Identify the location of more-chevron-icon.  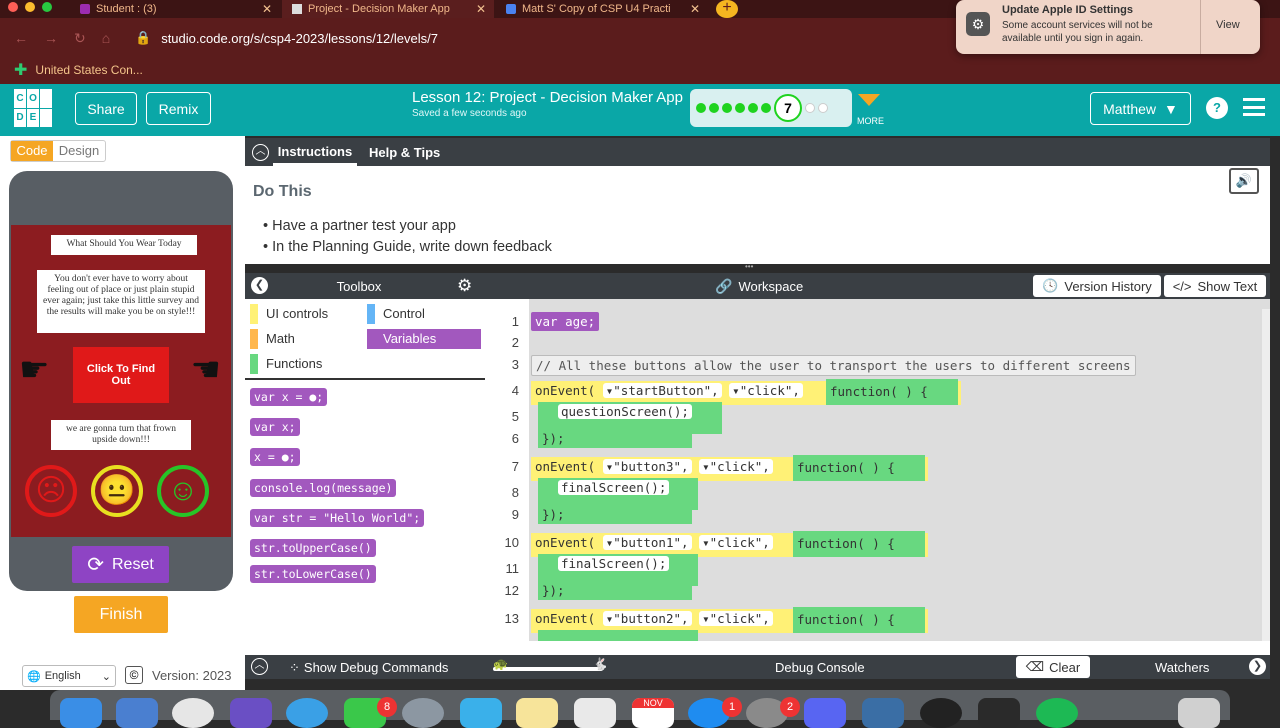
(869, 100).